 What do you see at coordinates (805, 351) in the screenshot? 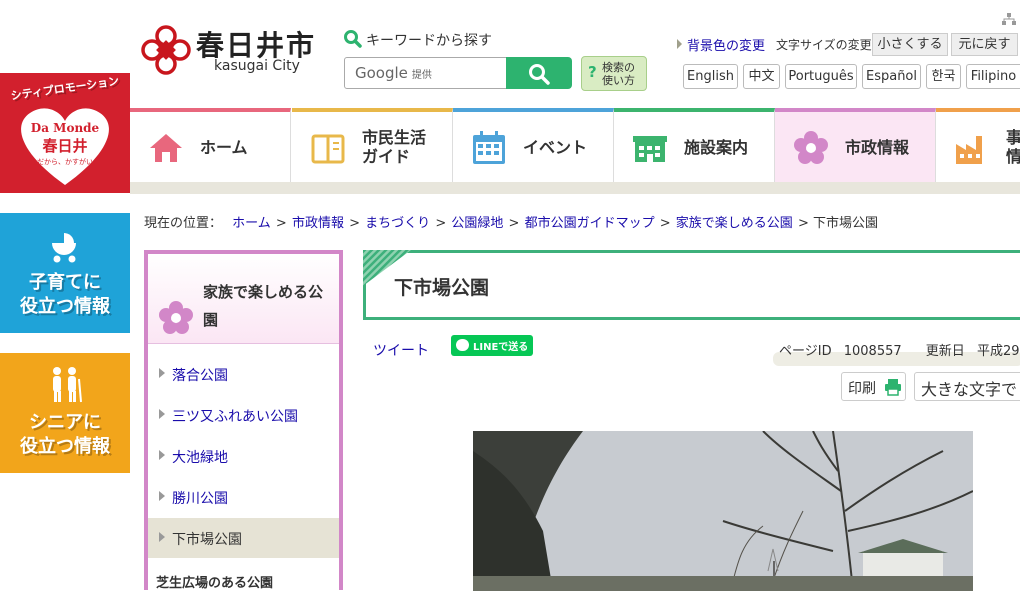
I see `page-id-label: ページID` at bounding box center [805, 351].